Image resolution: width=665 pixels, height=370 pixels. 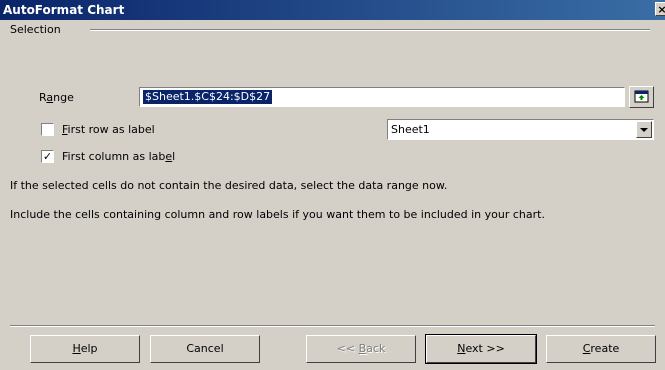 What do you see at coordinates (47, 129) in the screenshot?
I see `first-row-checkbox` at bounding box center [47, 129].